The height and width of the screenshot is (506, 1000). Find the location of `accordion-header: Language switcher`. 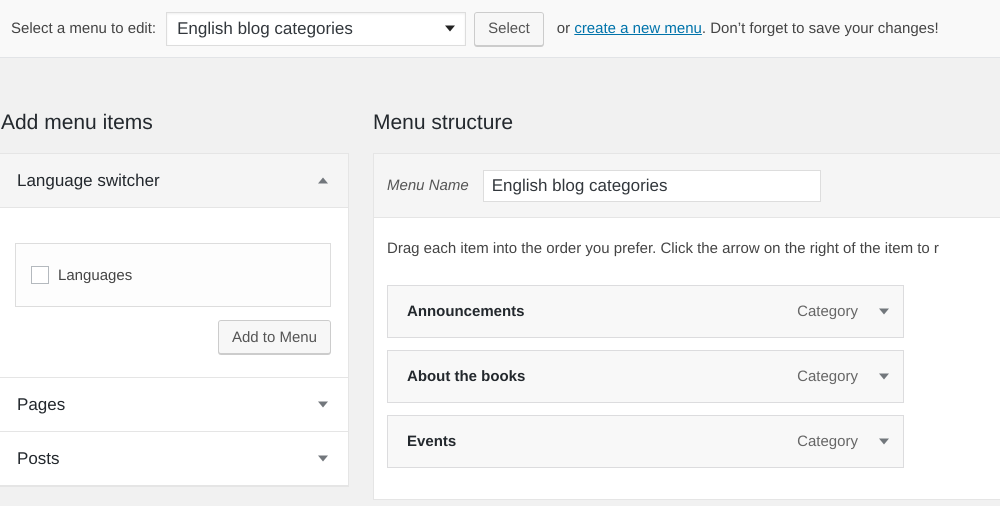

accordion-header: Language switcher is located at coordinates (174, 181).